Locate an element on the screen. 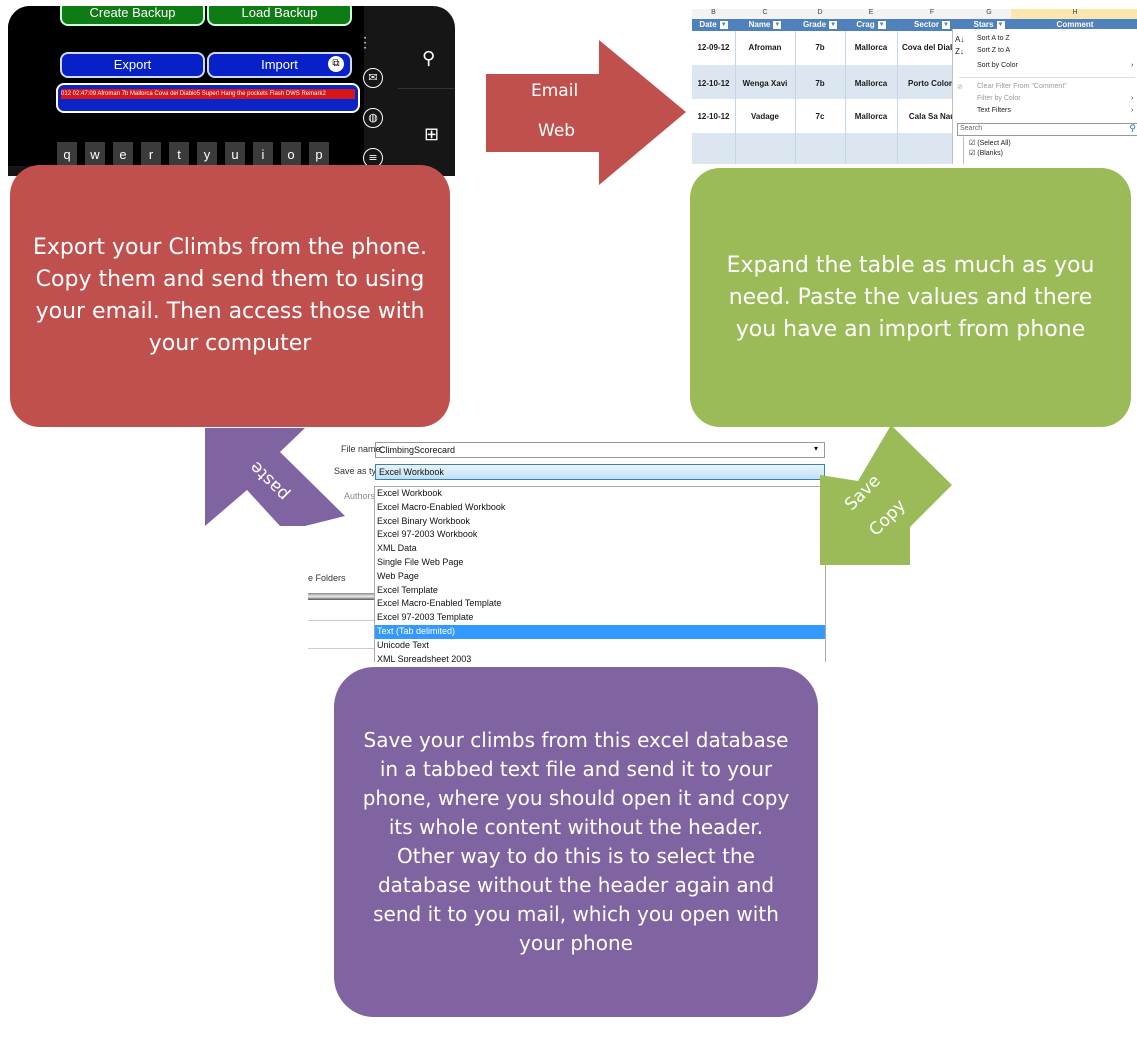 The height and width of the screenshot is (1043, 1137). create-backup-button: Create Backup is located at coordinates (132, 16).